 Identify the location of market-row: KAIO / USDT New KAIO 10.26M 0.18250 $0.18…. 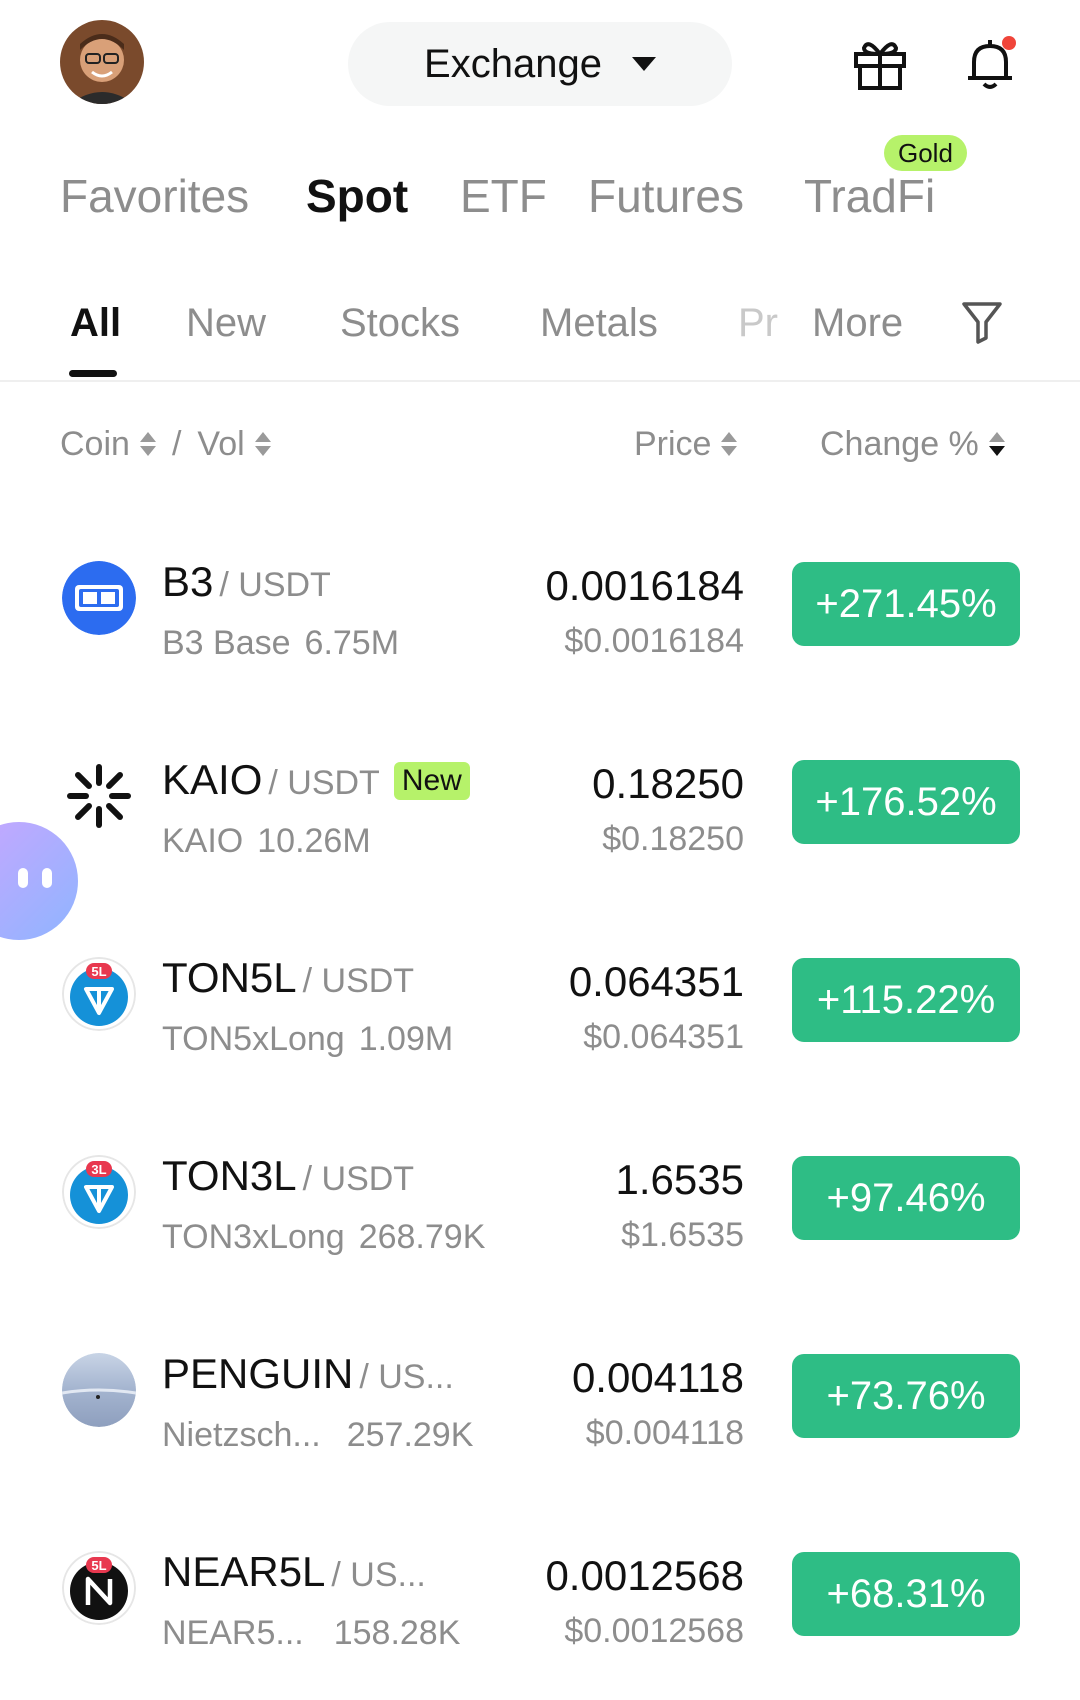
(540, 809).